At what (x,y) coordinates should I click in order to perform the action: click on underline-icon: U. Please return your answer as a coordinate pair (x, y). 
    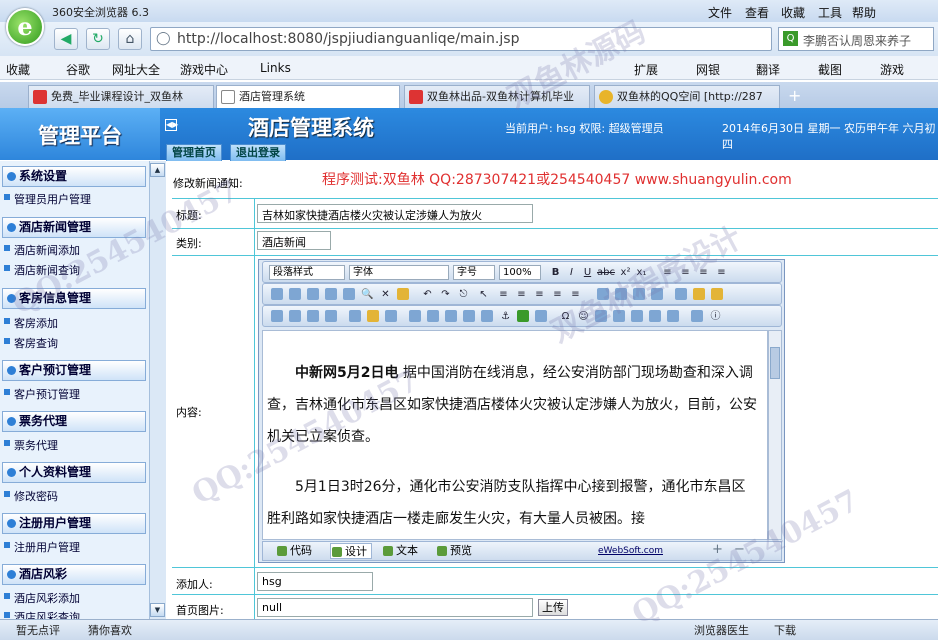
    Looking at the image, I should click on (587, 272).